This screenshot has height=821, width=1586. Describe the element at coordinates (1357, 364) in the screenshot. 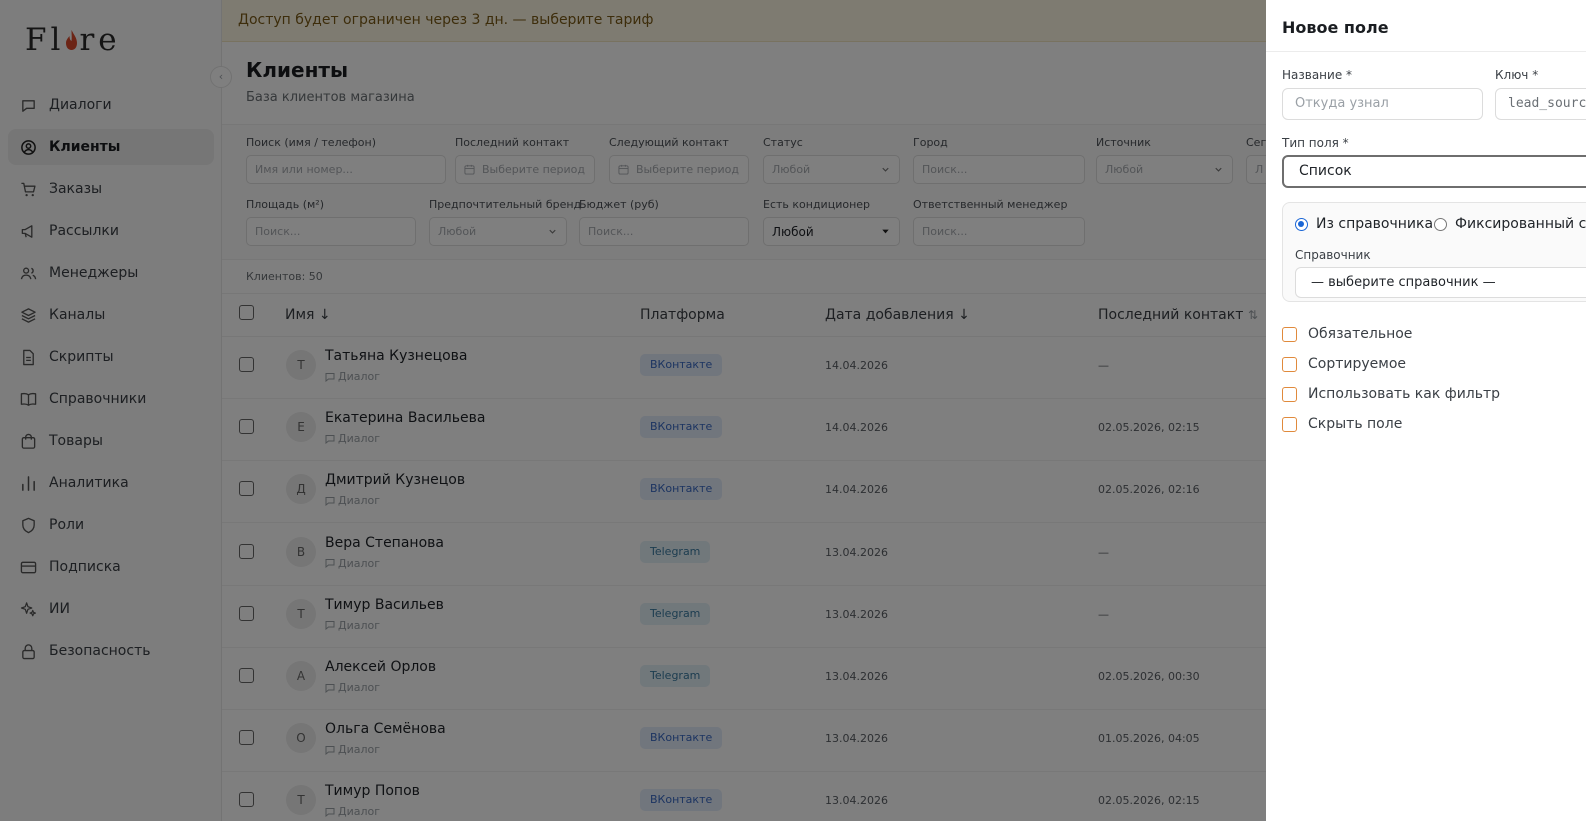

I see `option-label: Сортируемое` at that location.